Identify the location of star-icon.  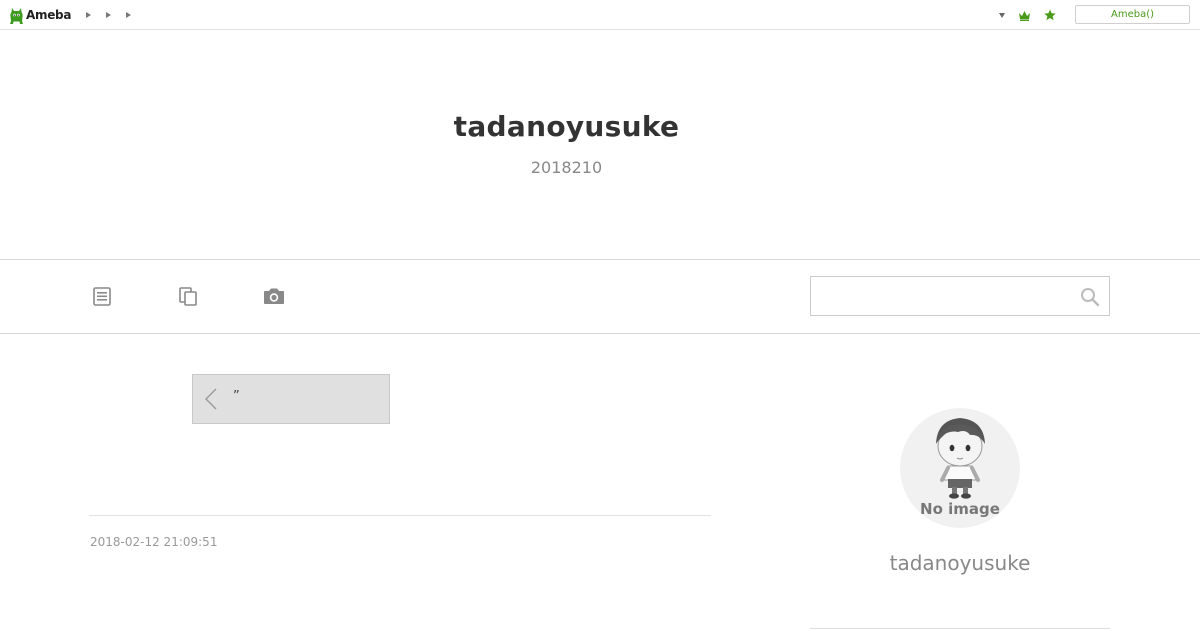
(1050, 15).